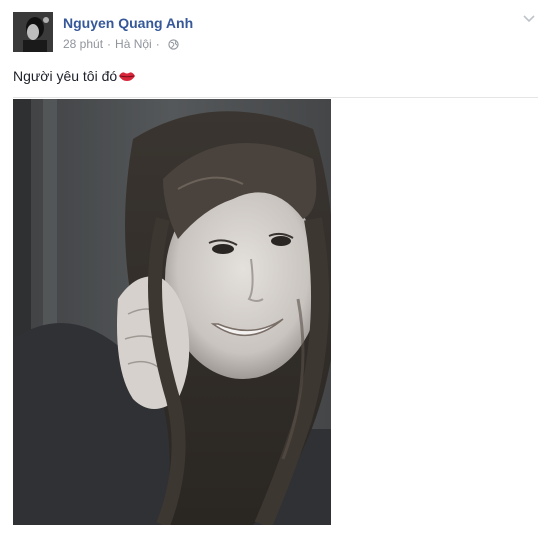 The height and width of the screenshot is (547, 550). What do you see at coordinates (127, 76) in the screenshot?
I see `lips-icon` at bounding box center [127, 76].